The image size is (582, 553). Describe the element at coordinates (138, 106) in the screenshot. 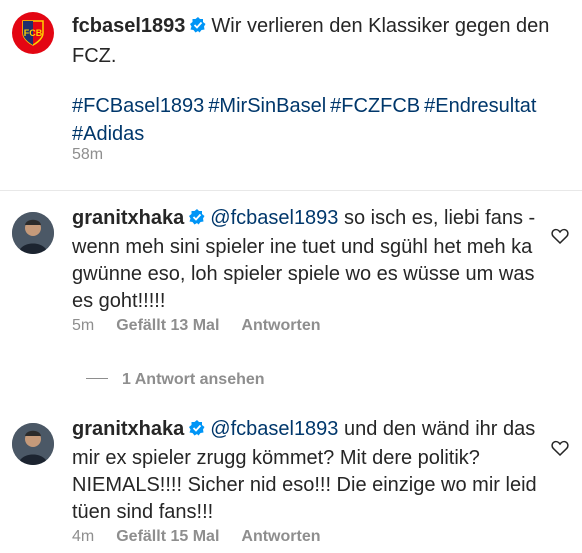

I see `hashtag-link: #FCBasel1893` at that location.